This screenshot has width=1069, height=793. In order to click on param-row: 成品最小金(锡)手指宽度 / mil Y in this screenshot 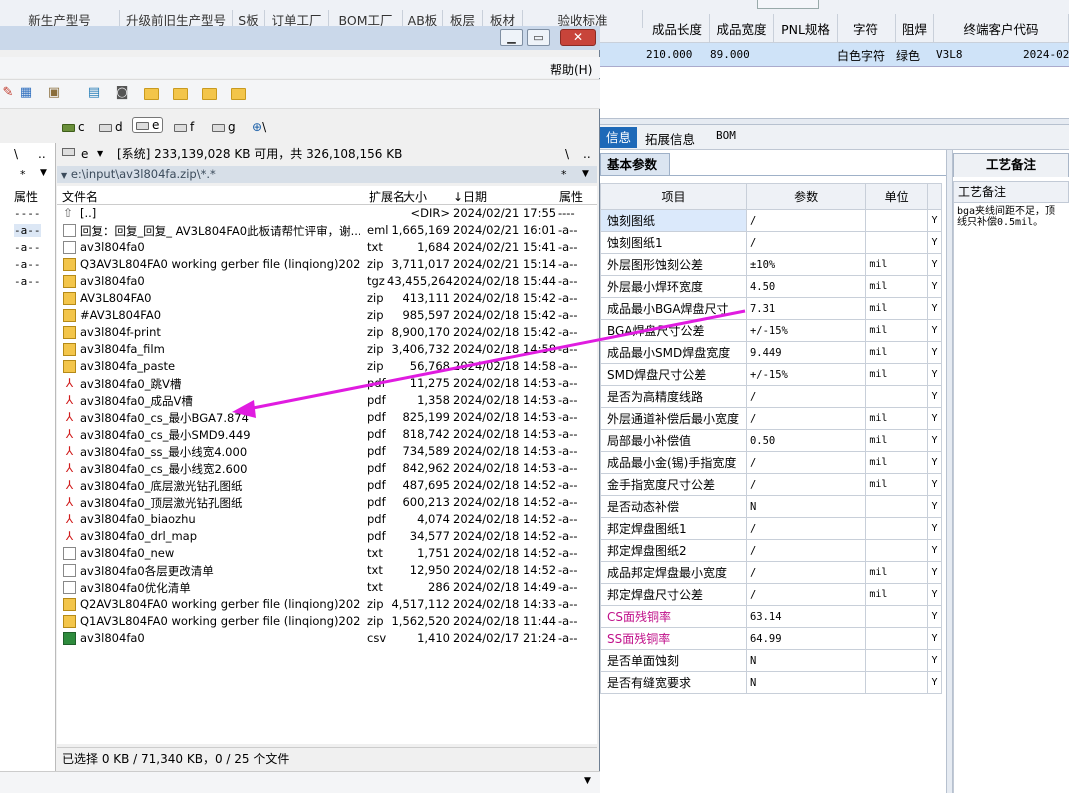, I will do `click(771, 462)`.